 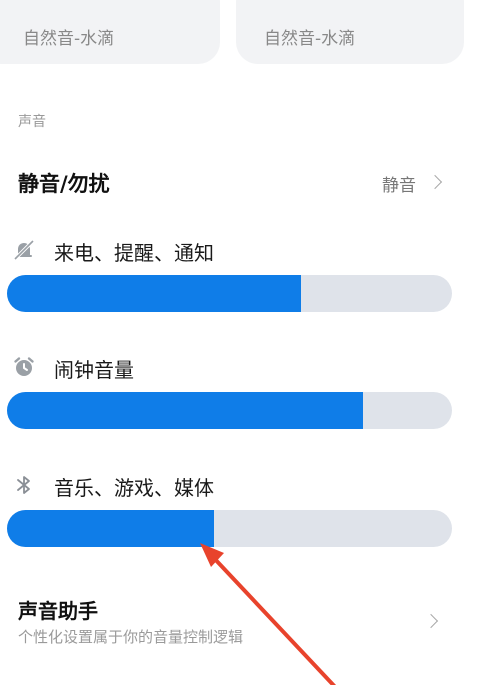 I want to click on volume-label-media: 音乐、游戏、媒体, so click(x=134, y=488).